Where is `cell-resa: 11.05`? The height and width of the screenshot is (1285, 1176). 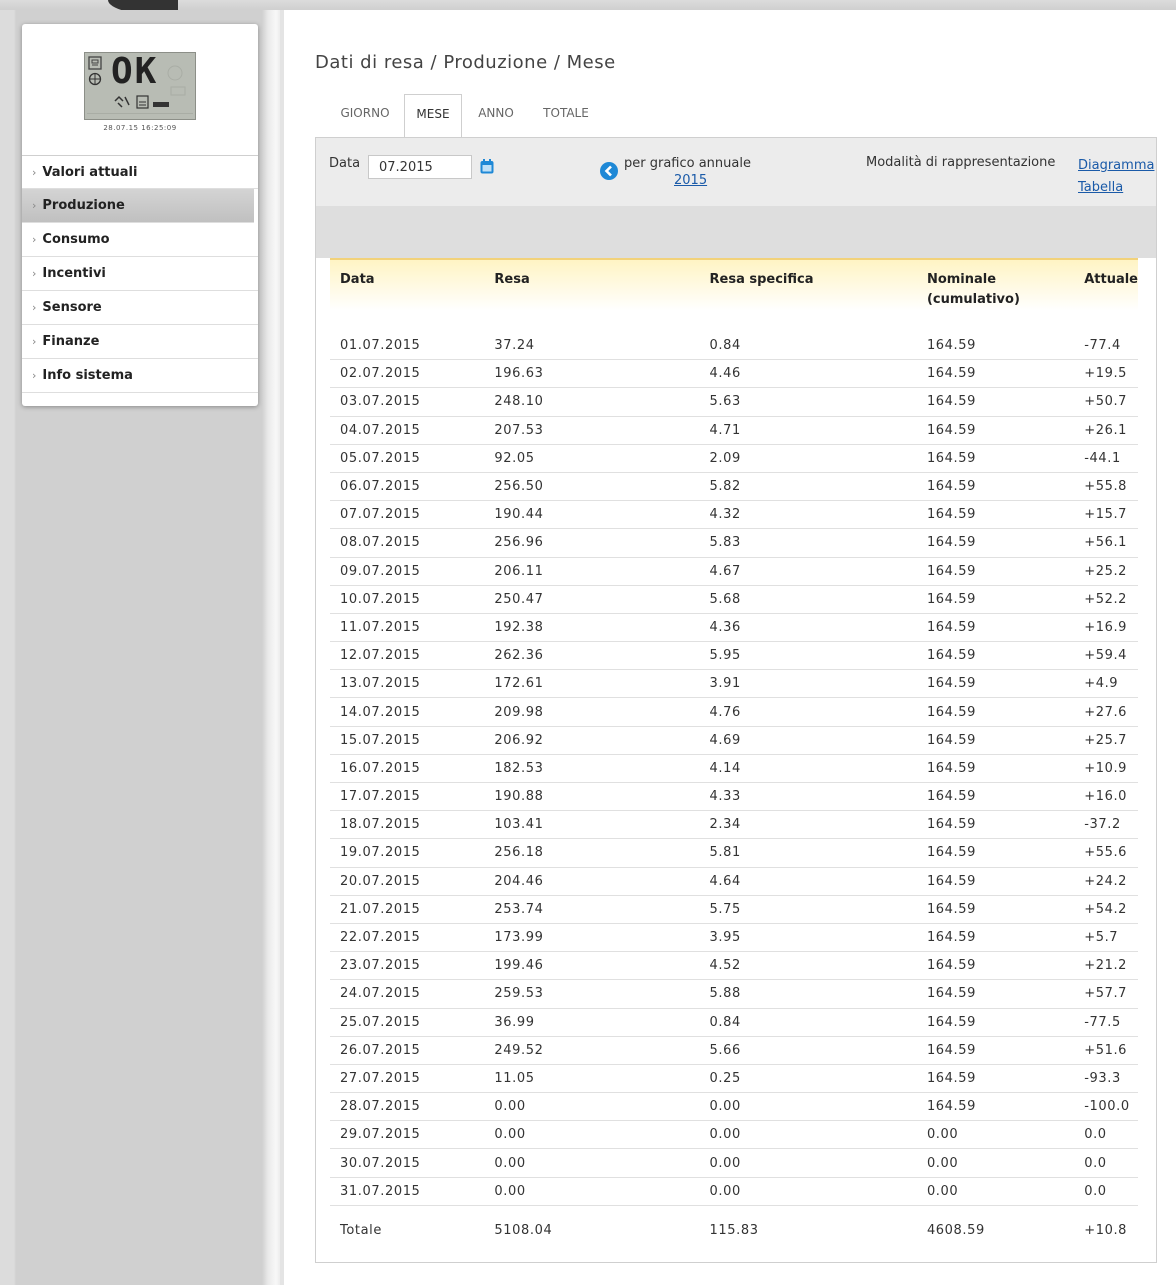 cell-resa: 11.05 is located at coordinates (592, 1079).